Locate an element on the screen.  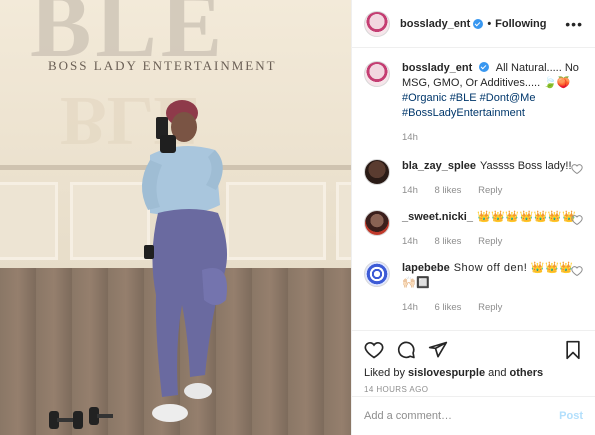
liked-by-others: others is located at coordinates (527, 373).